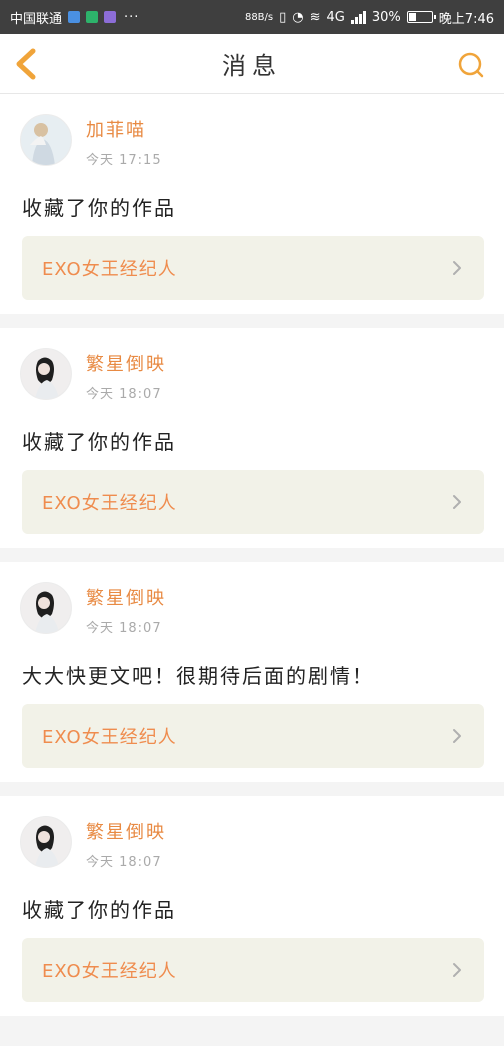  What do you see at coordinates (252, 1031) in the screenshot?
I see `bottom-gap` at bounding box center [252, 1031].